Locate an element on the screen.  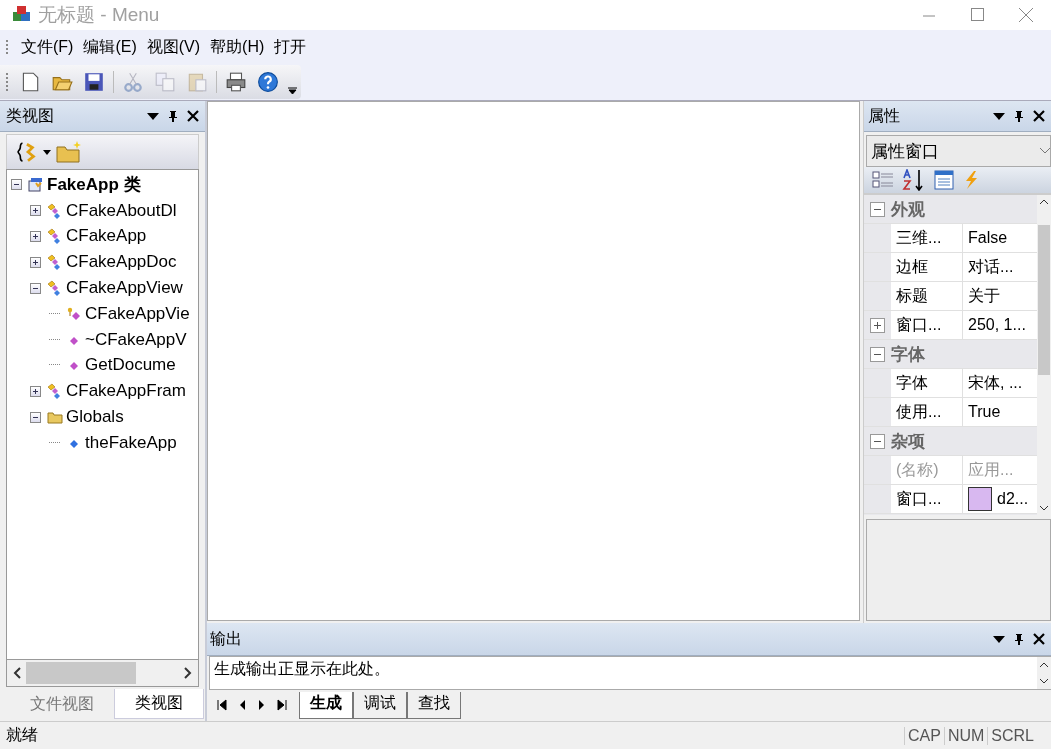
maximize-icon is located at coordinates (977, 15).